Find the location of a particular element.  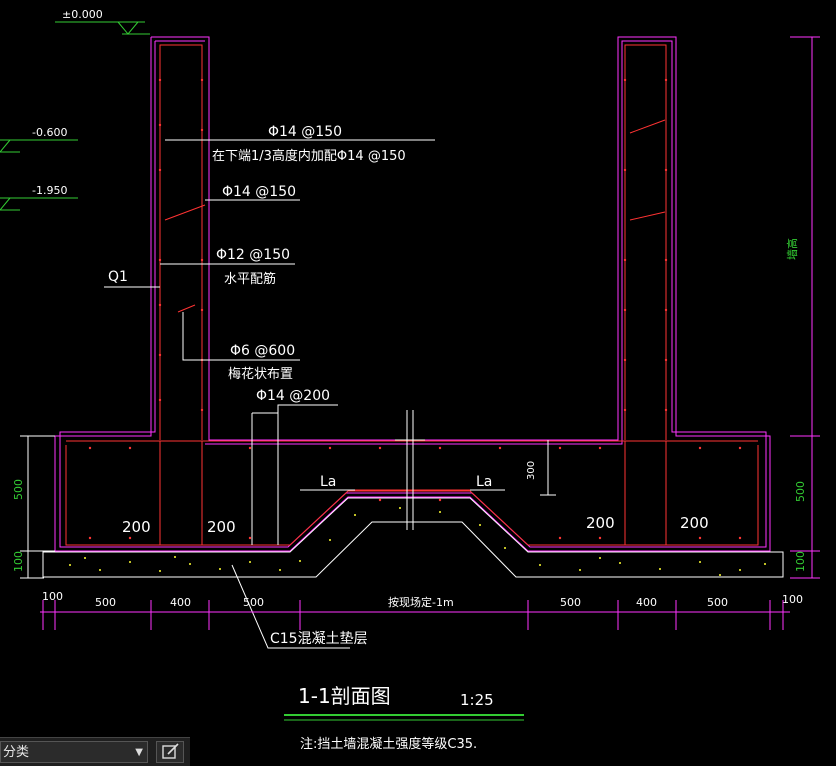

label-rebar-inner: Φ14 @150 is located at coordinates (259, 192).